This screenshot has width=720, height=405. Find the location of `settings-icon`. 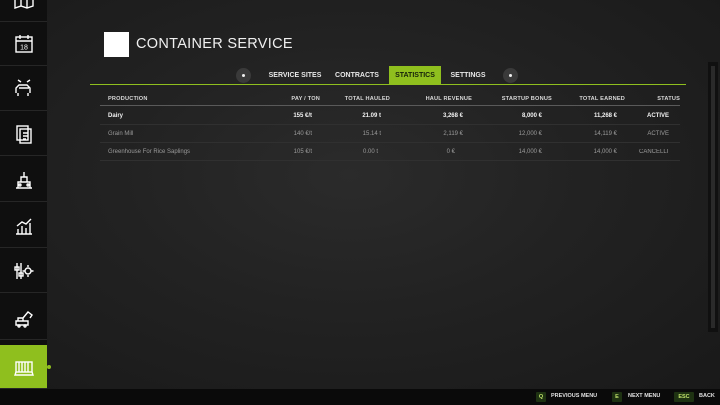

settings-icon is located at coordinates (23, 270).